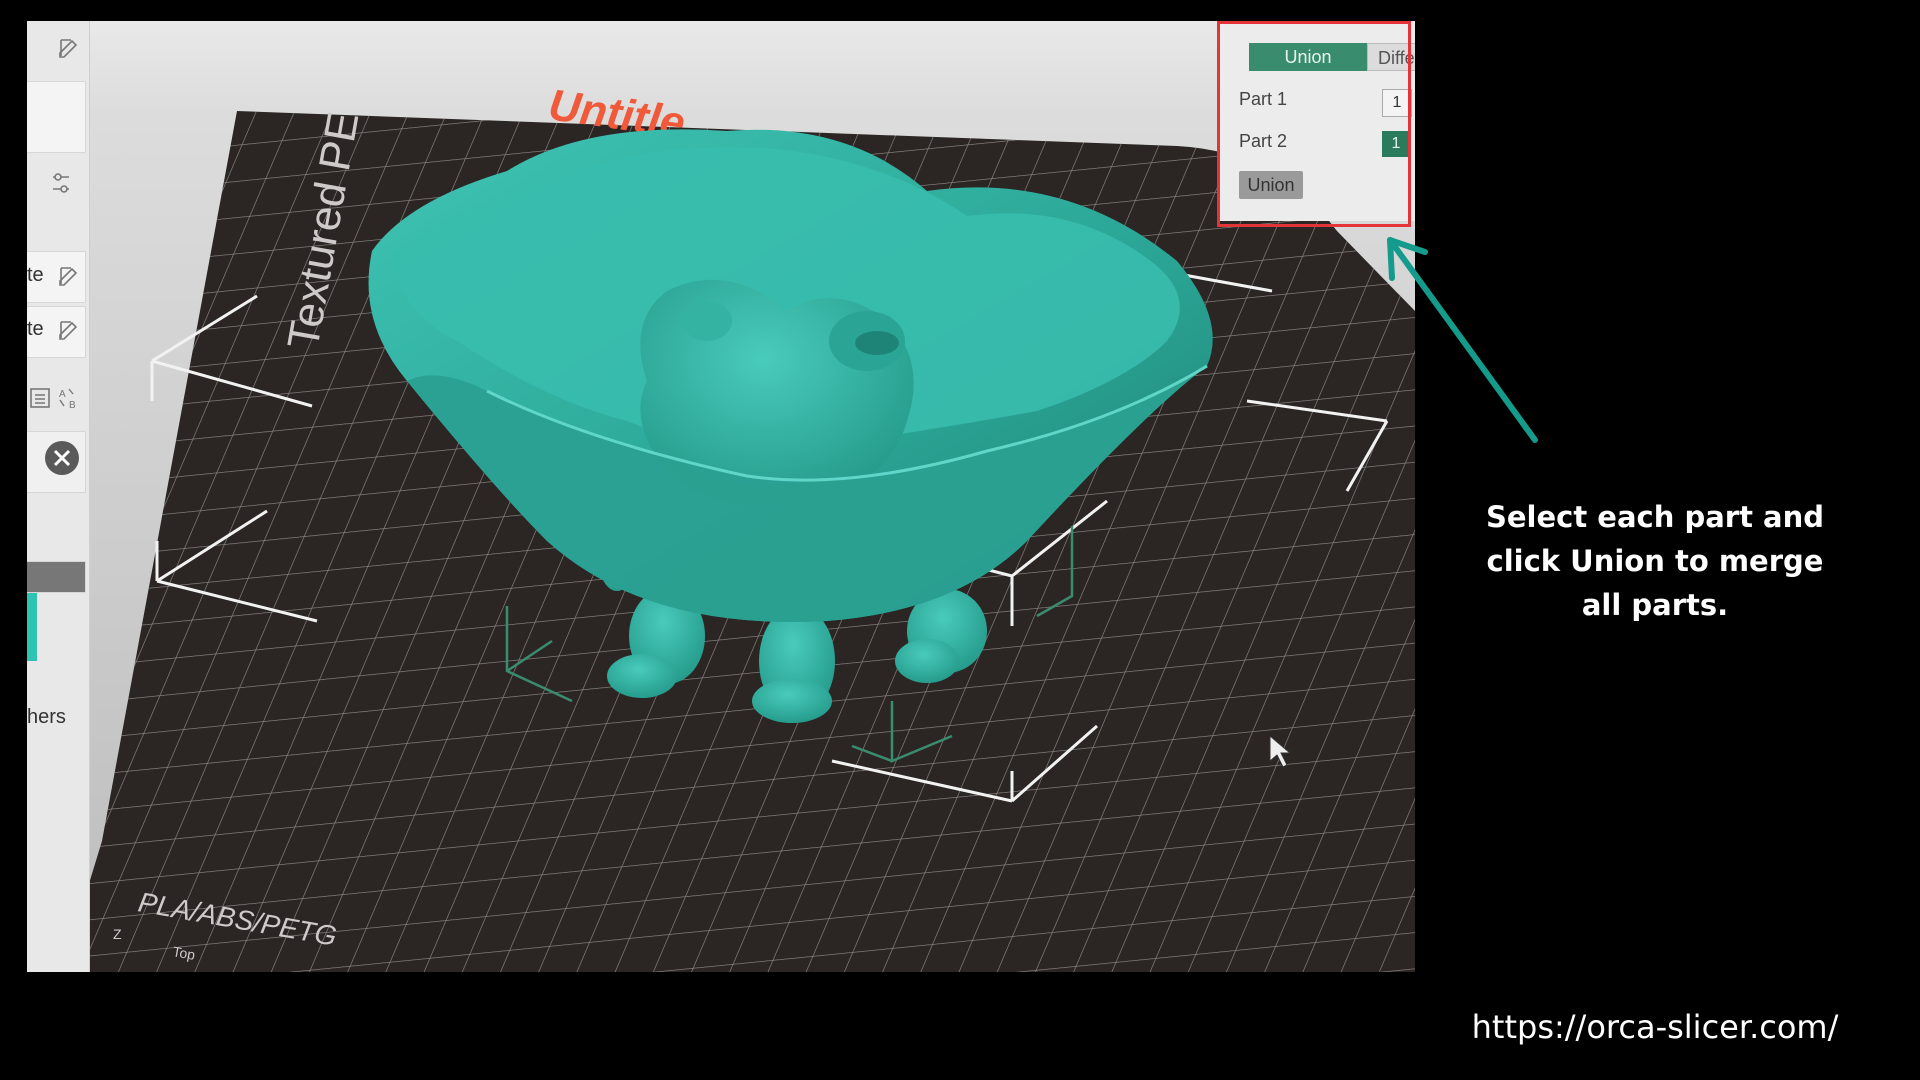 The width and height of the screenshot is (1920, 1080). Describe the element at coordinates (62, 458) in the screenshot. I see `close-circle-icon` at that location.